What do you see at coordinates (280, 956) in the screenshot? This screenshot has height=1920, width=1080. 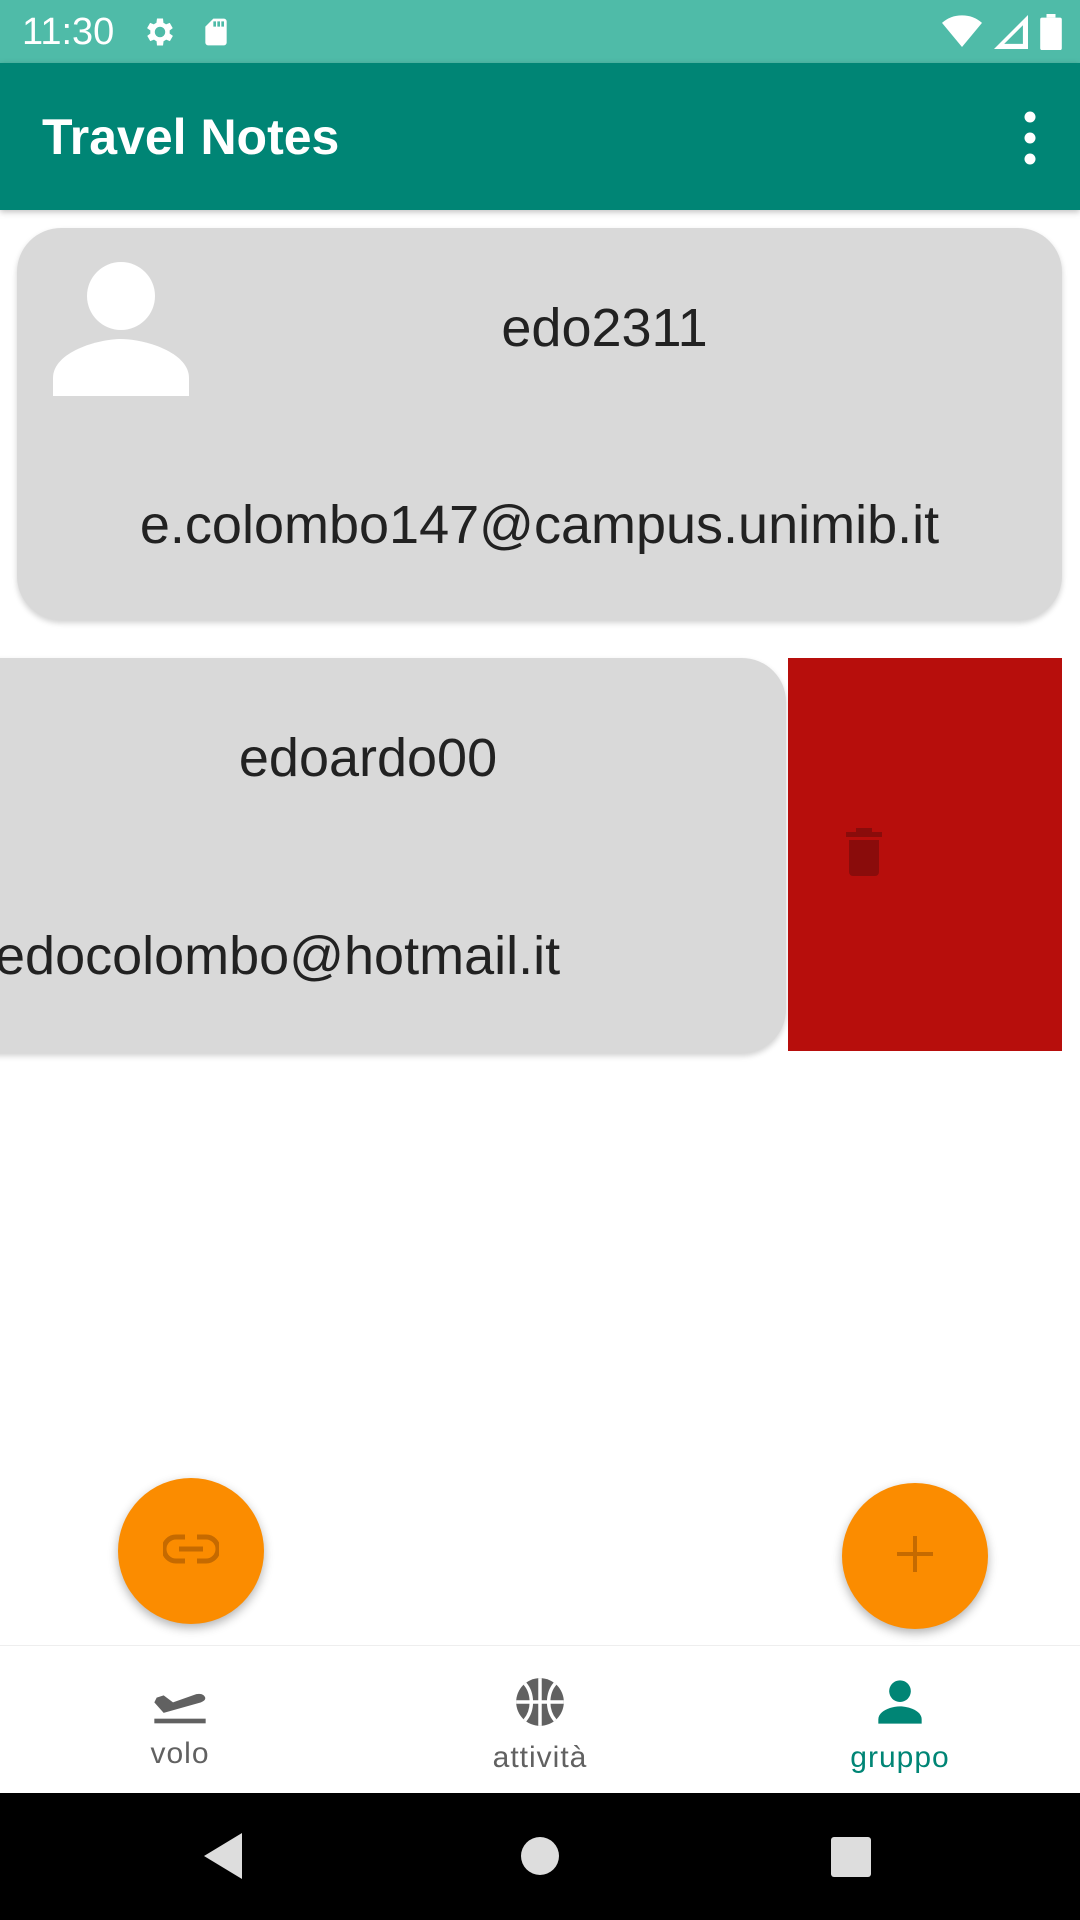 I see `member-email: edocolombo@hotmail.it` at bounding box center [280, 956].